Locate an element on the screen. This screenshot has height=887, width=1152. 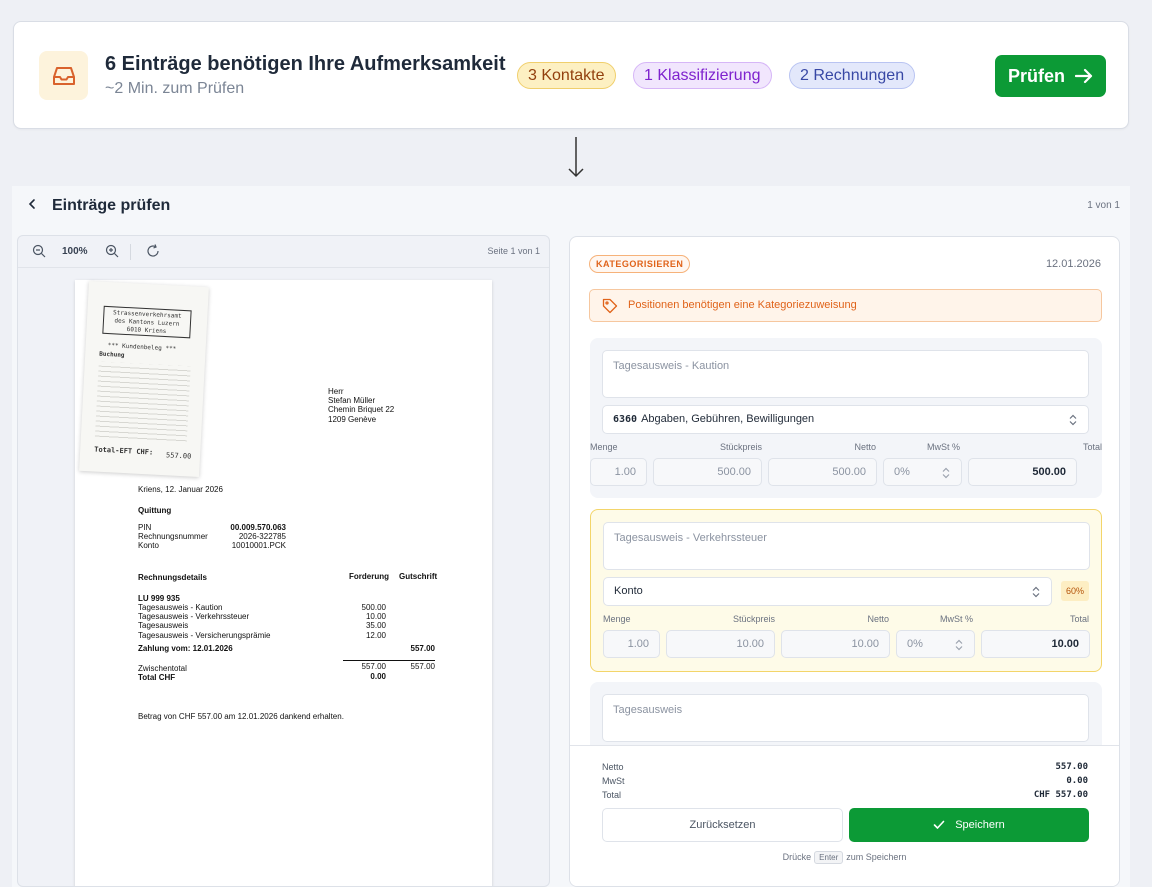
account-code: 6360 is located at coordinates (625, 419).